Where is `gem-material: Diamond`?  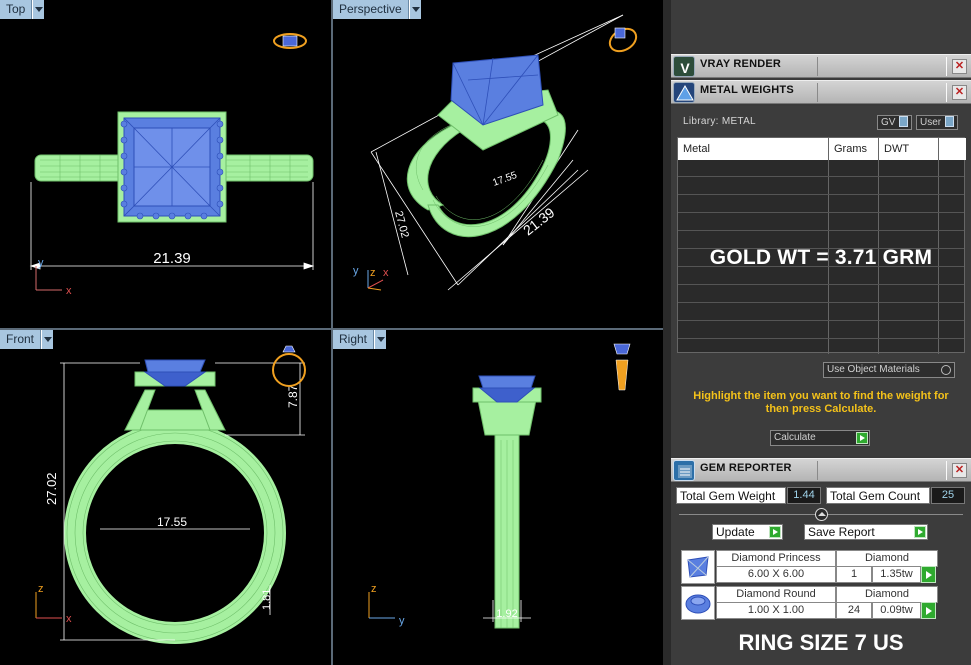 gem-material: Diamond is located at coordinates (887, 594).